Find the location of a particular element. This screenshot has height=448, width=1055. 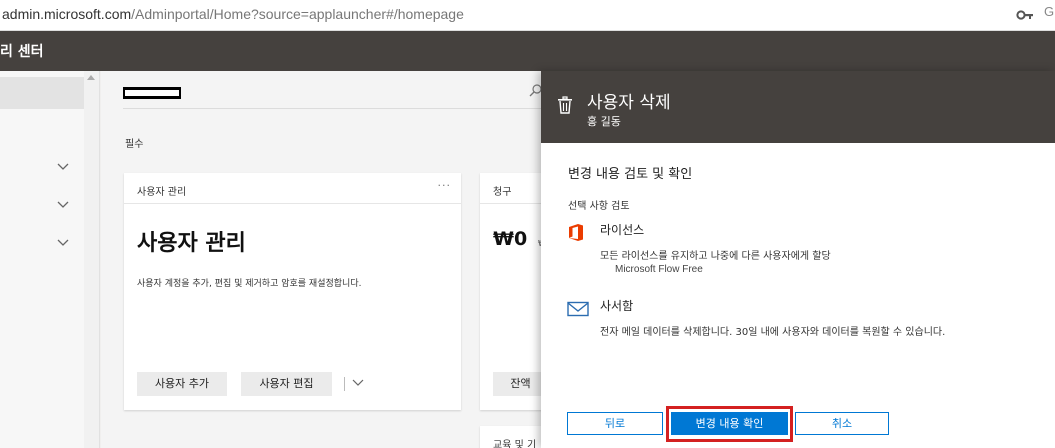

card-header: 사용자 관리 ··· is located at coordinates (292, 188).